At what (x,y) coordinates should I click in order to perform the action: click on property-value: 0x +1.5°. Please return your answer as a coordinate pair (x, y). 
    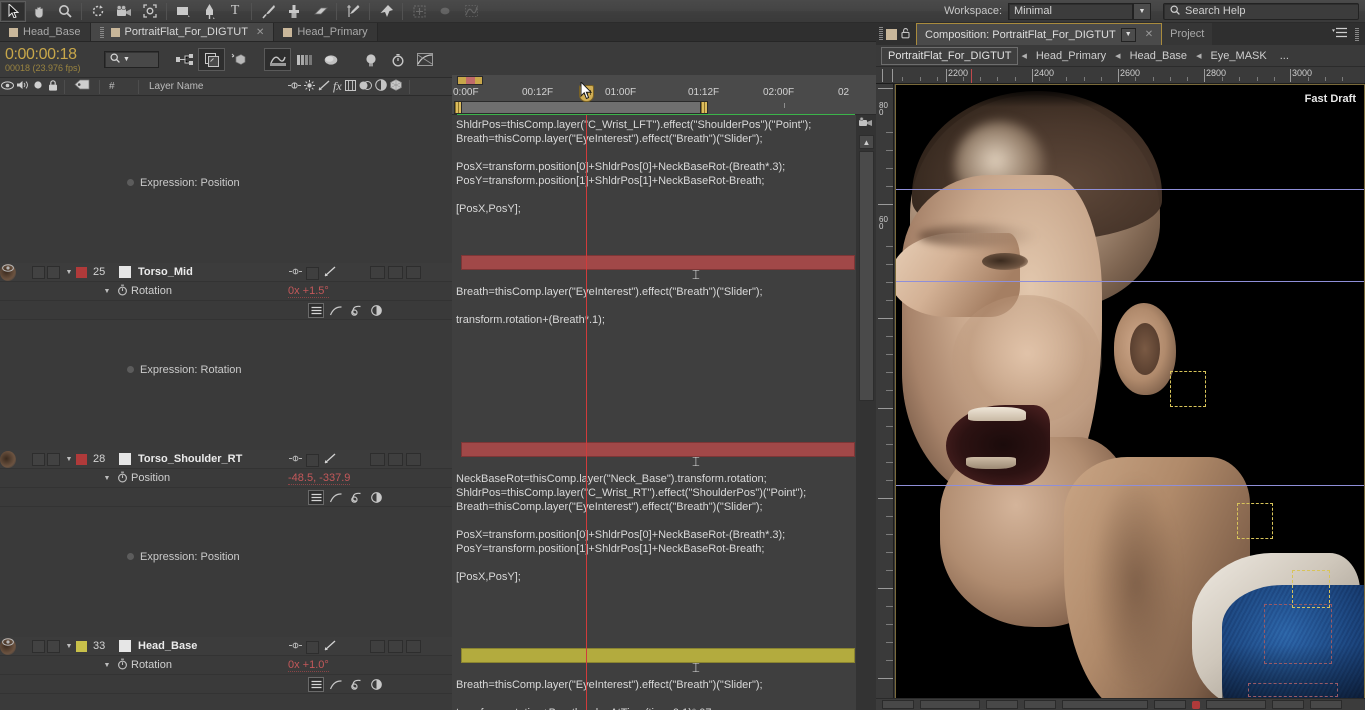
    Looking at the image, I should click on (308, 291).